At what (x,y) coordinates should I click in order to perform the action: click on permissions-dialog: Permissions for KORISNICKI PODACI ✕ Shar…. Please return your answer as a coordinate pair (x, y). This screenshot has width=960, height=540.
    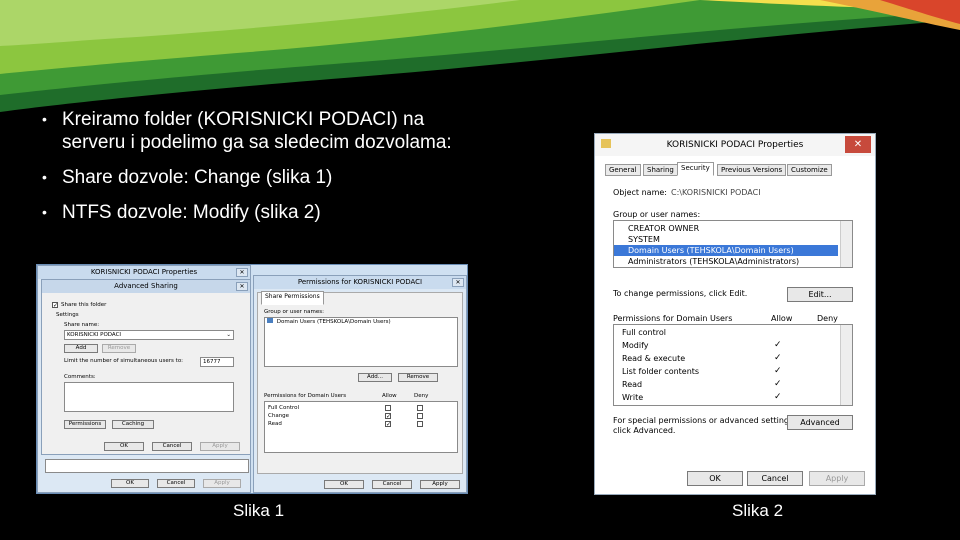
    Looking at the image, I should click on (360, 384).